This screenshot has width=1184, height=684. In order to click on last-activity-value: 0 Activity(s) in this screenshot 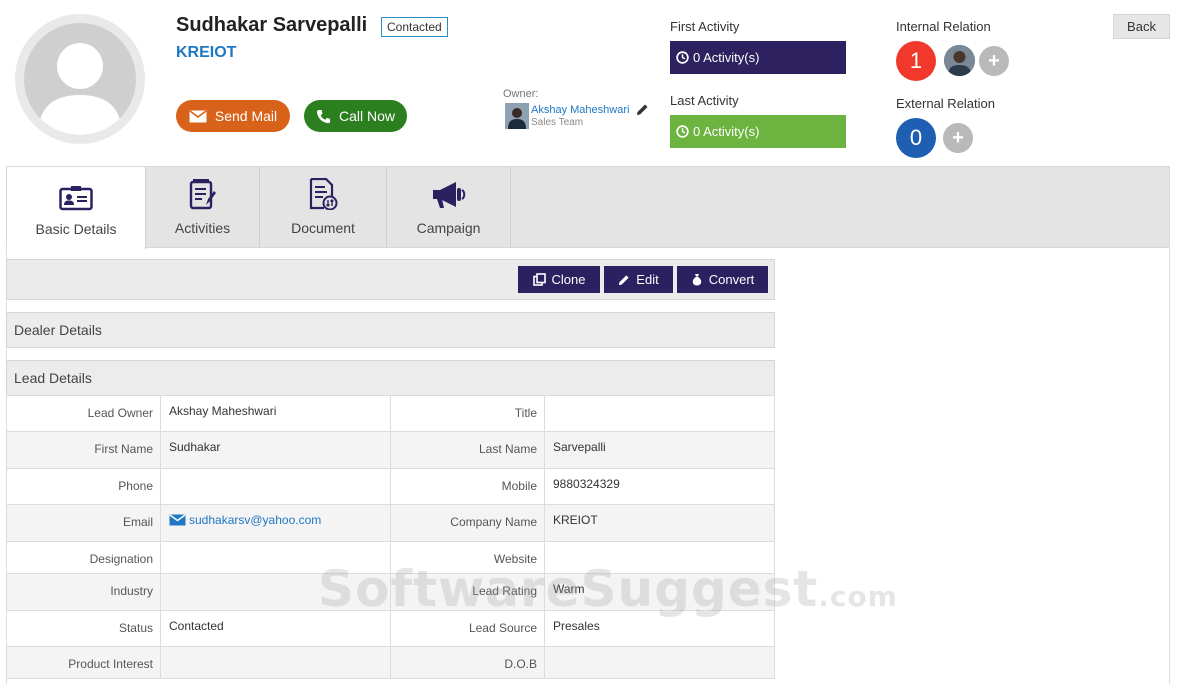, I will do `click(726, 131)`.